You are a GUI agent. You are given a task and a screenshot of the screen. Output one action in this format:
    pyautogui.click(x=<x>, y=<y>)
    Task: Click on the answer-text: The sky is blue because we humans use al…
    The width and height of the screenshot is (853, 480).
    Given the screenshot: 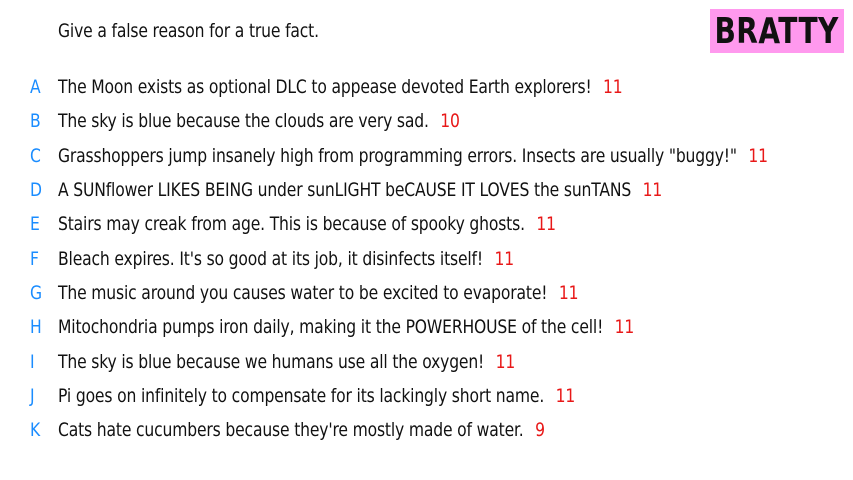 What is the action you would take?
    pyautogui.click(x=271, y=361)
    